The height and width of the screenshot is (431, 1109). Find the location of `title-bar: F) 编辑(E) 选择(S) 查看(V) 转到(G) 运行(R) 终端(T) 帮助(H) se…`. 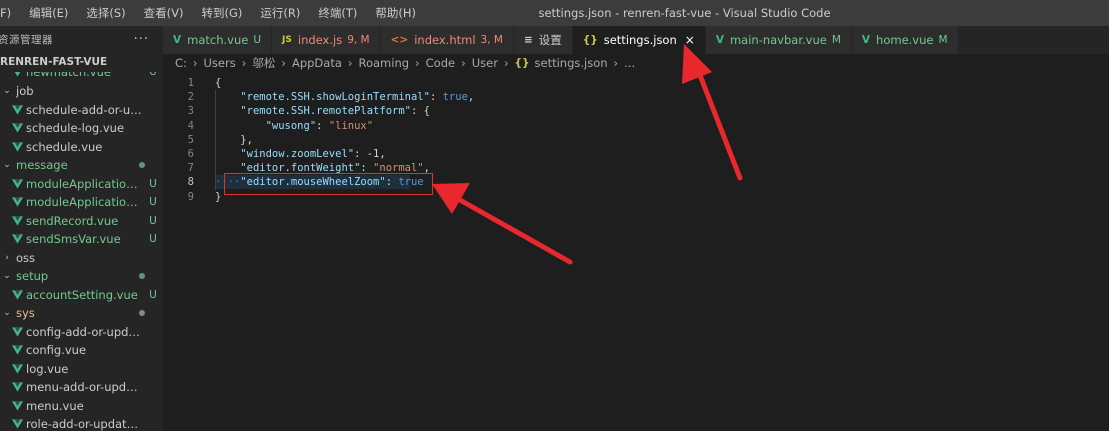

title-bar: F) 编辑(E) 选择(S) 查看(V) 转到(G) 运行(R) 终端(T) 帮助(H) se… is located at coordinates (554, 13).